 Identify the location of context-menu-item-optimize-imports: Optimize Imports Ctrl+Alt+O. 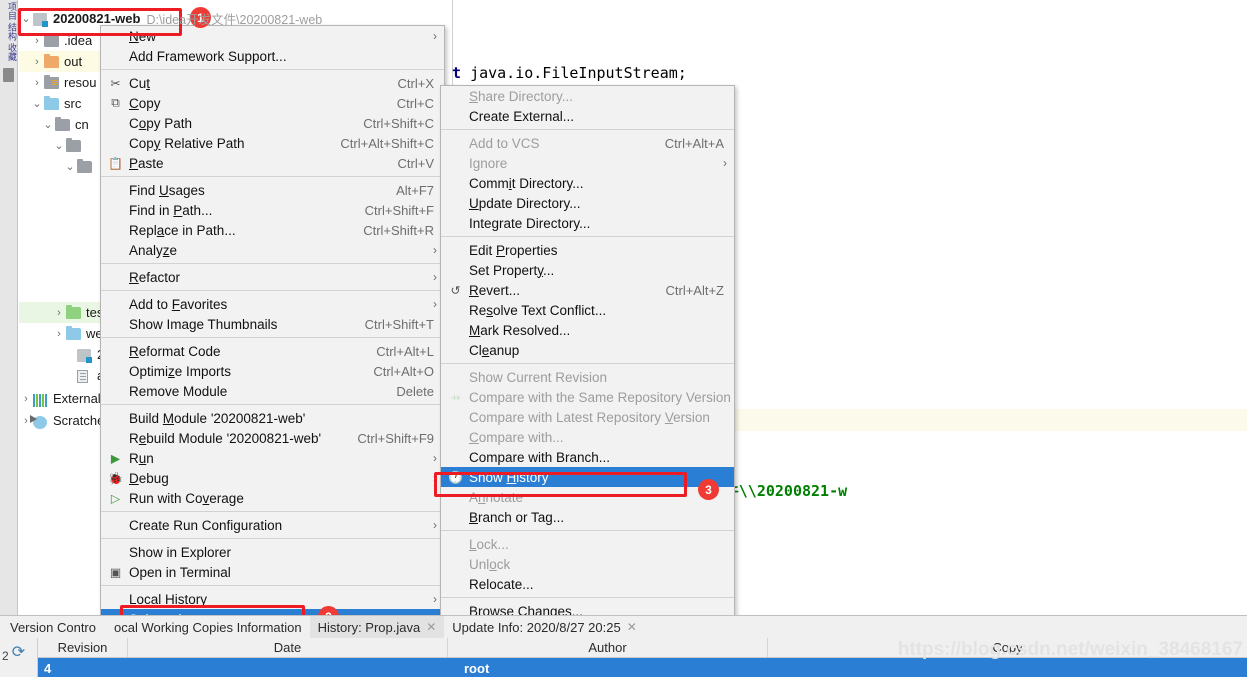
(272, 371).